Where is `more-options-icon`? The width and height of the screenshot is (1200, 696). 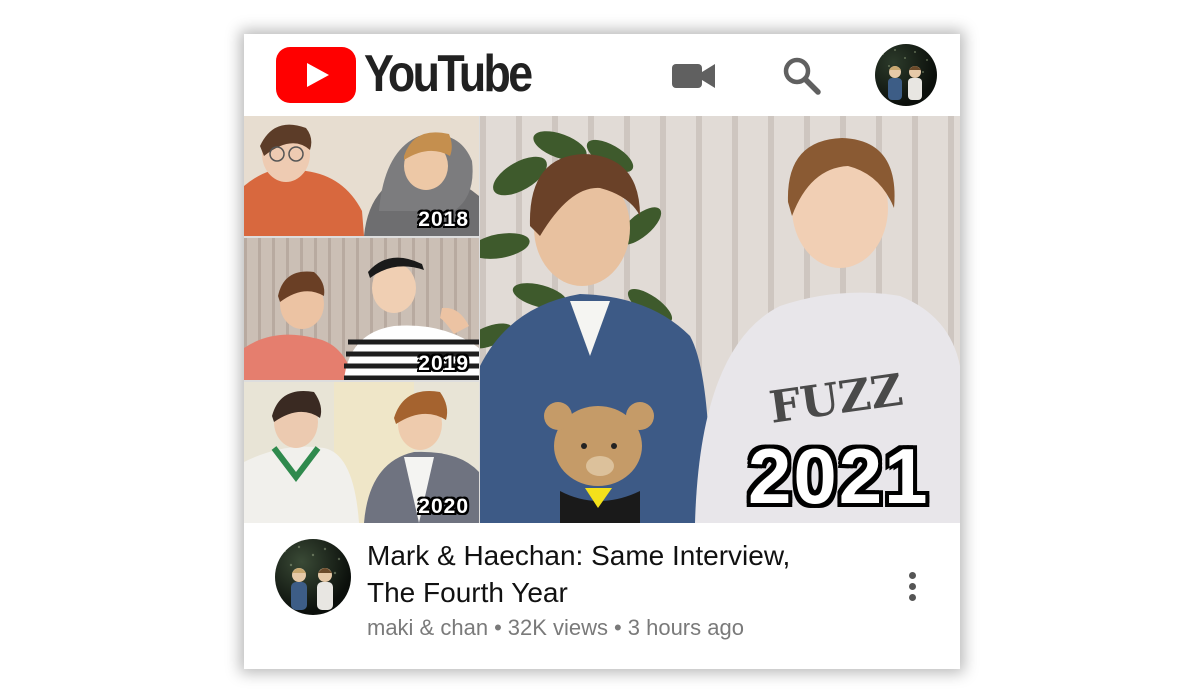 more-options-icon is located at coordinates (912, 586).